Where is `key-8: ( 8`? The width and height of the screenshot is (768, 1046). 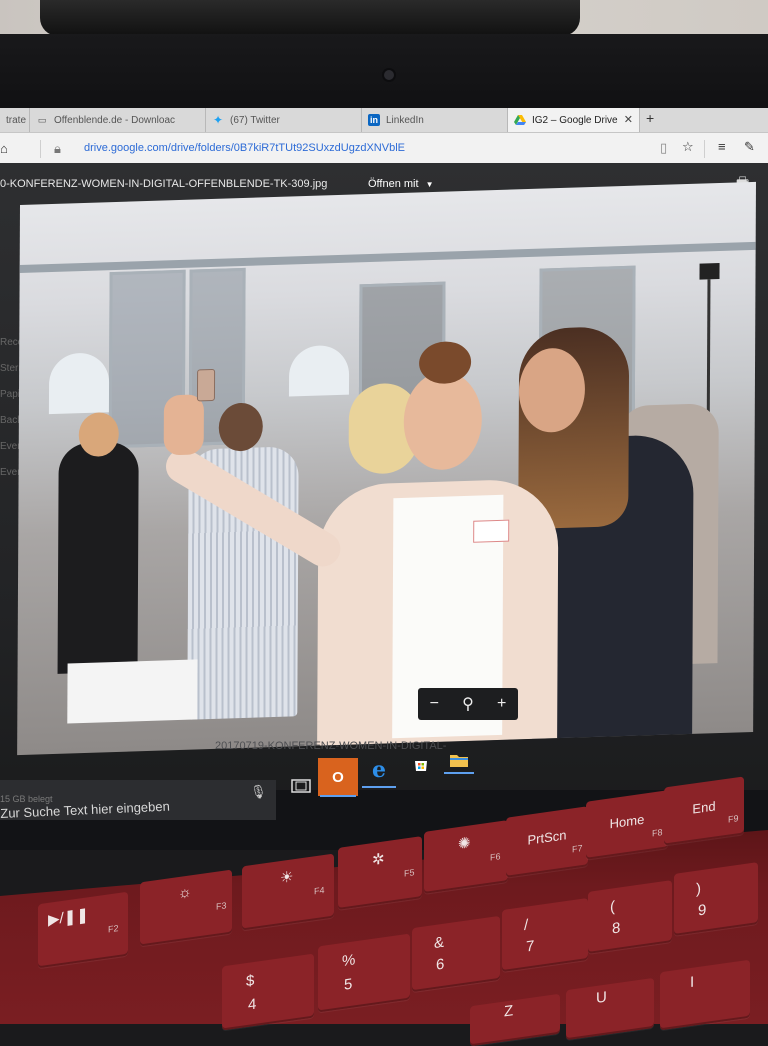
key-8: ( 8 is located at coordinates (630, 917).